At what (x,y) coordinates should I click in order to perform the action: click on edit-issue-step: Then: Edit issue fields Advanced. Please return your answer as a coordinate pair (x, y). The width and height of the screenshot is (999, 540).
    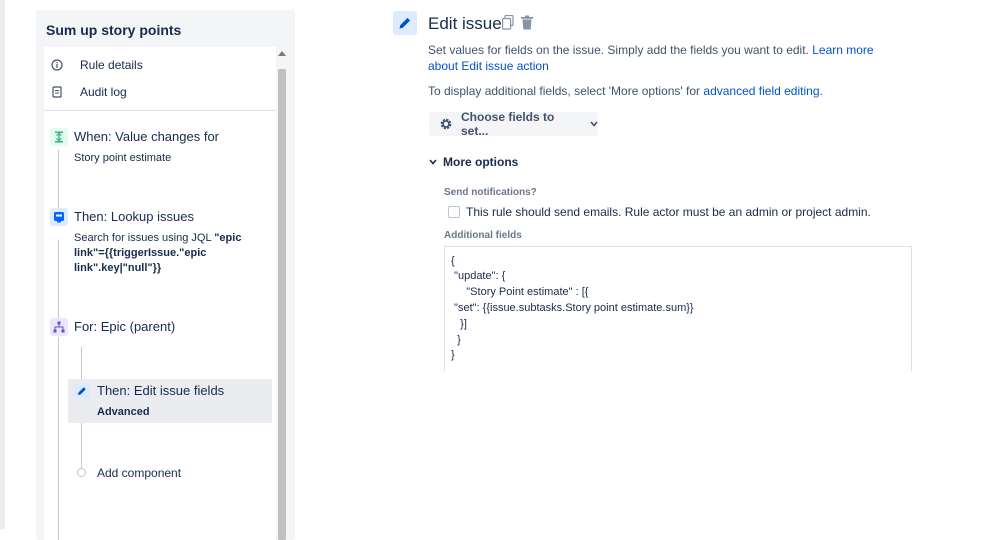
    Looking at the image, I should click on (170, 401).